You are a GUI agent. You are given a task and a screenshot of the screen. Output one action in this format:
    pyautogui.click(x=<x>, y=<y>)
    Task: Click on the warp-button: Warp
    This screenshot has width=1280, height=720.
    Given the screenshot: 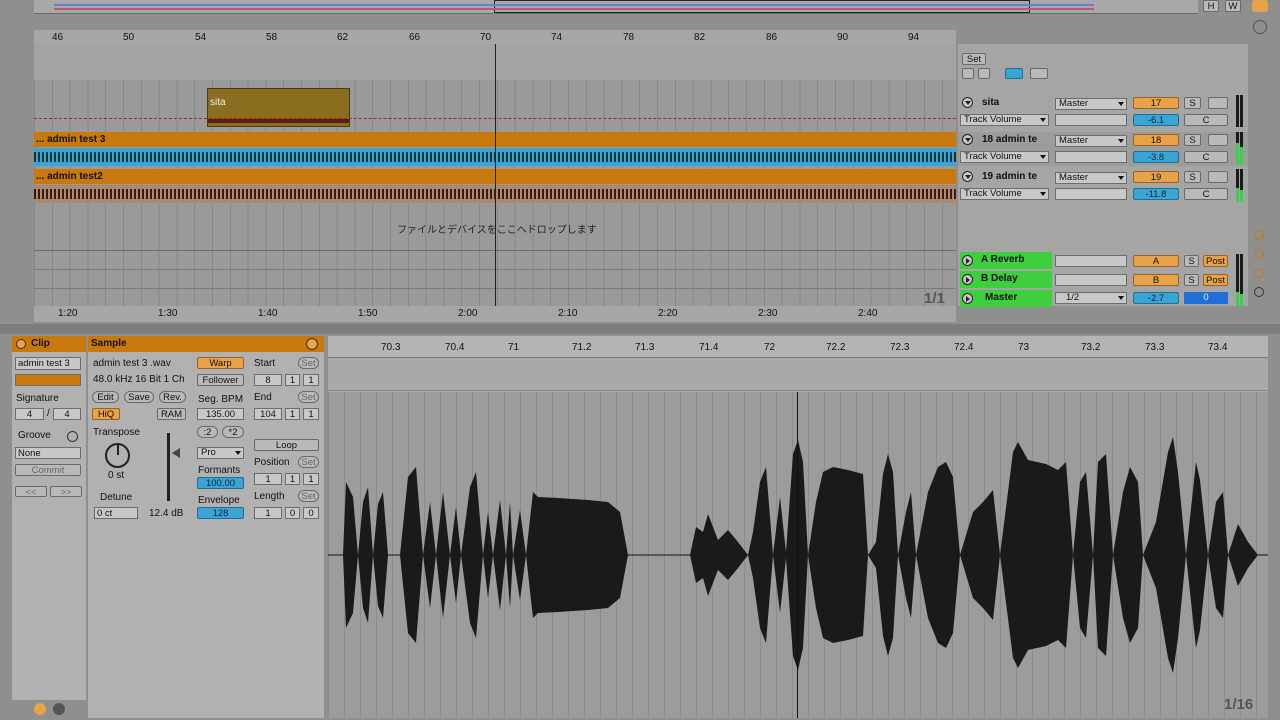 What is the action you would take?
    pyautogui.click(x=220, y=363)
    